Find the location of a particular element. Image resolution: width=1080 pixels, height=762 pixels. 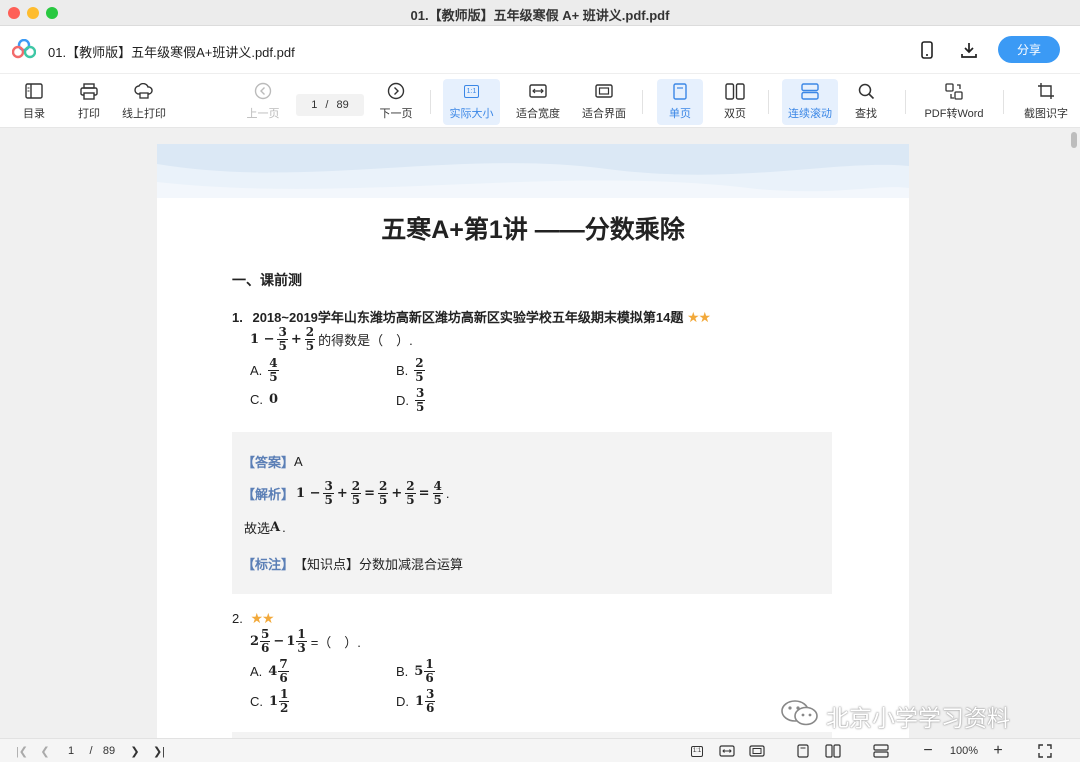

prev-page-icon: ❮ is located at coordinates (45, 751).